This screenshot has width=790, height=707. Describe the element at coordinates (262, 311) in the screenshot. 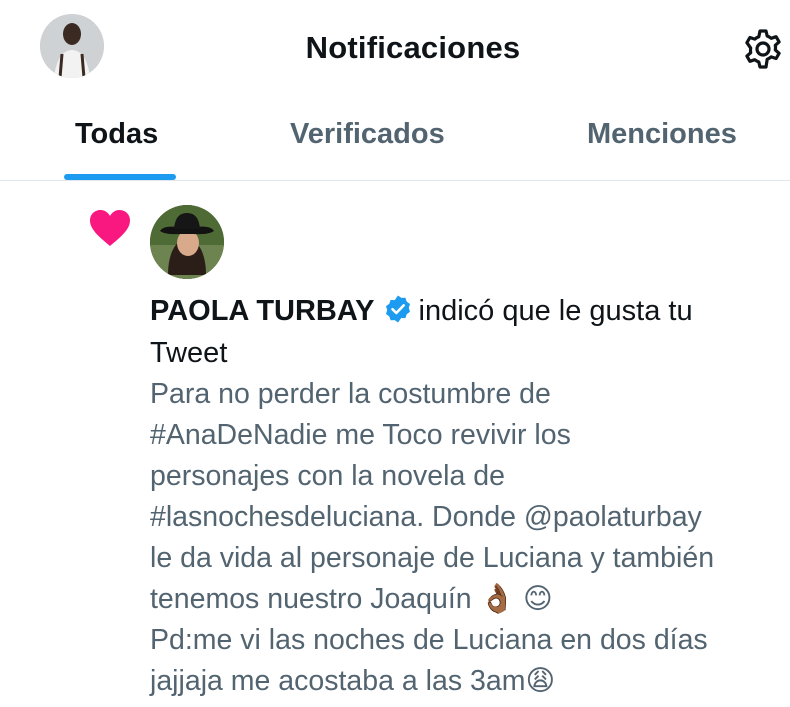

I see `user-name: PAOLA TURBAY` at that location.